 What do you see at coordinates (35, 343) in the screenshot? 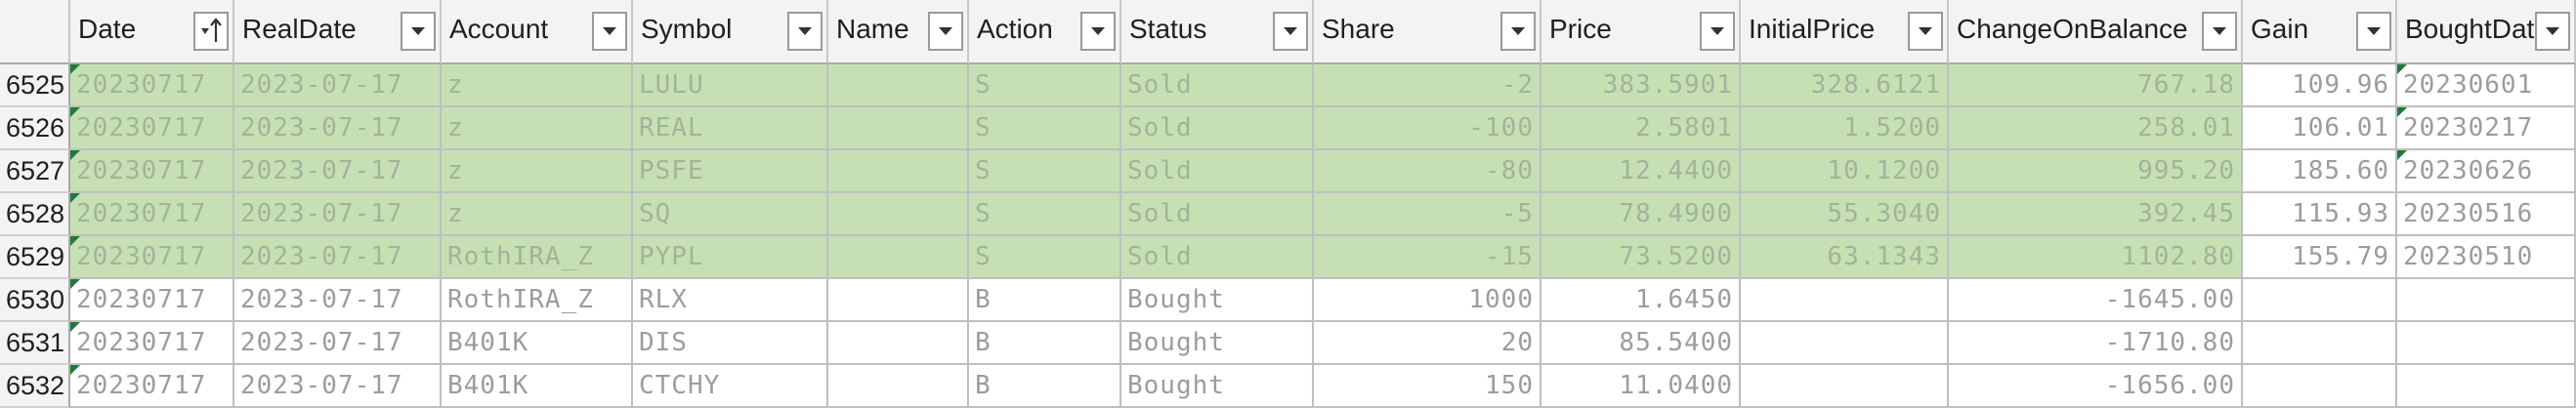
I see `row-number: 6531` at bounding box center [35, 343].